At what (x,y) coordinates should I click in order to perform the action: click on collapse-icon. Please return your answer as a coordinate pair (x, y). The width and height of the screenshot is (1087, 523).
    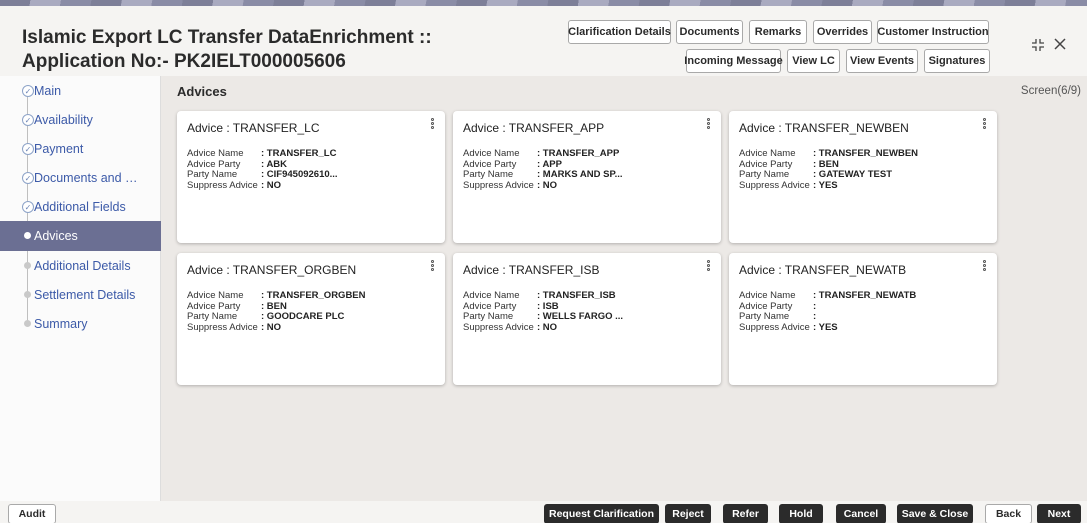
    Looking at the image, I should click on (1038, 46).